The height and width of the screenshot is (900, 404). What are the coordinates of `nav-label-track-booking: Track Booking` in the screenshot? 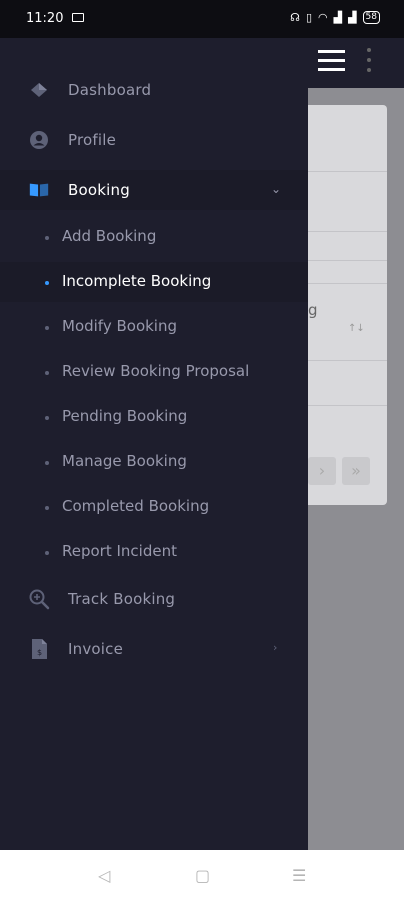 It's located at (122, 599).